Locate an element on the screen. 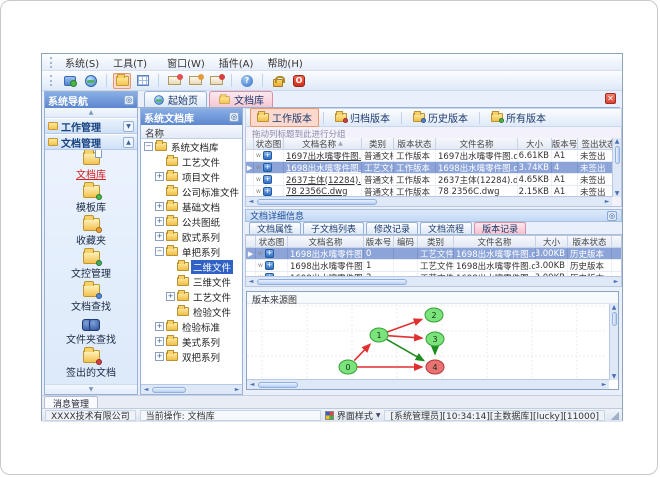  tree-node-项目文件: + 项目文件 is located at coordinates (191, 176).